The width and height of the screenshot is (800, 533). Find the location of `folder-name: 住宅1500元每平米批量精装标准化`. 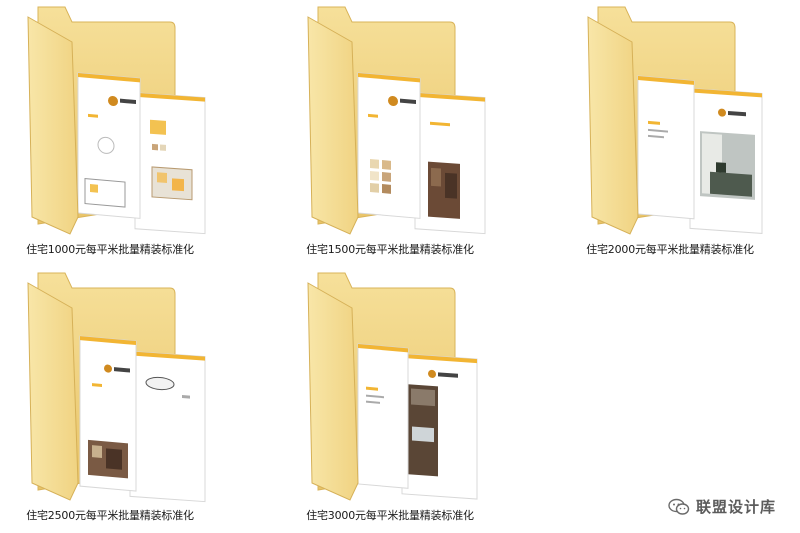

folder-name: 住宅1500元每平米批量精装标准化 is located at coordinates (390, 250).